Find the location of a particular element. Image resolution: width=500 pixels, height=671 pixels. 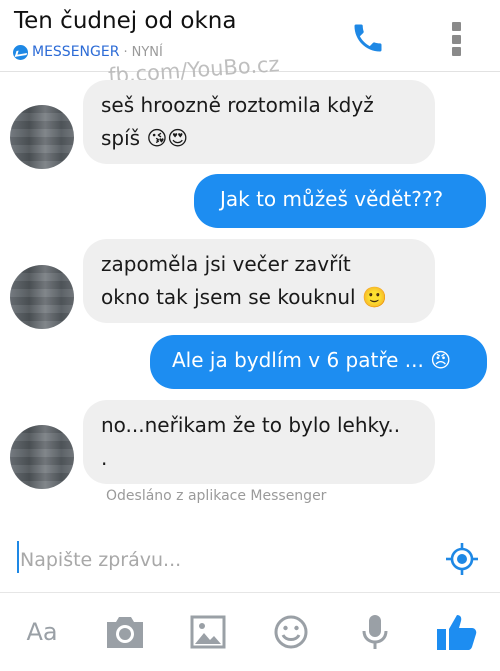

sent-from-note: Odesláno z aplikace Messenger is located at coordinates (216, 496).